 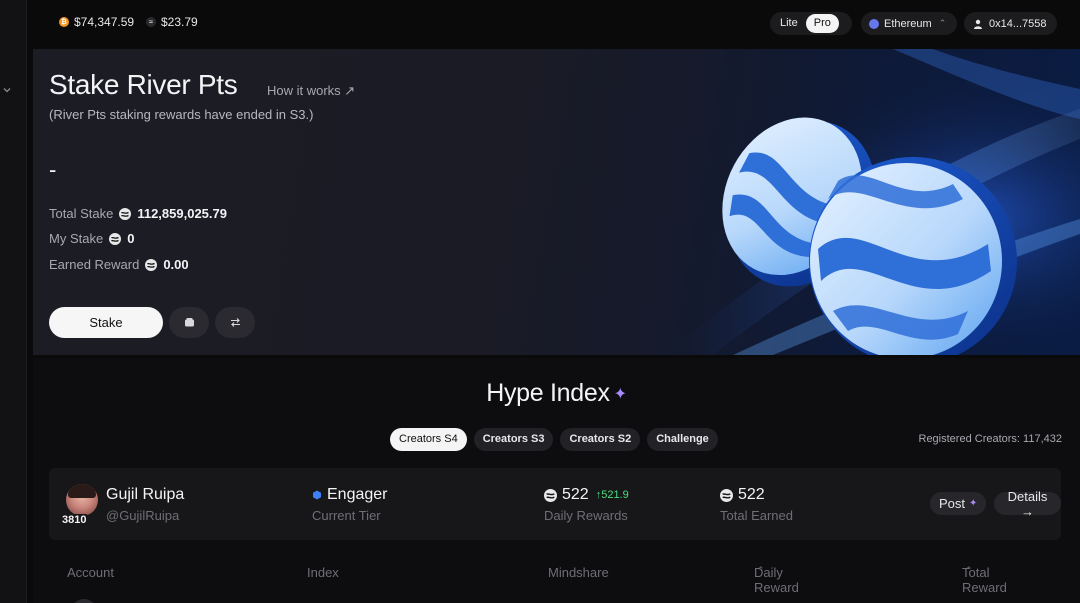 What do you see at coordinates (104, 22) in the screenshot?
I see `btc-price-value: $74,347.59` at bounding box center [104, 22].